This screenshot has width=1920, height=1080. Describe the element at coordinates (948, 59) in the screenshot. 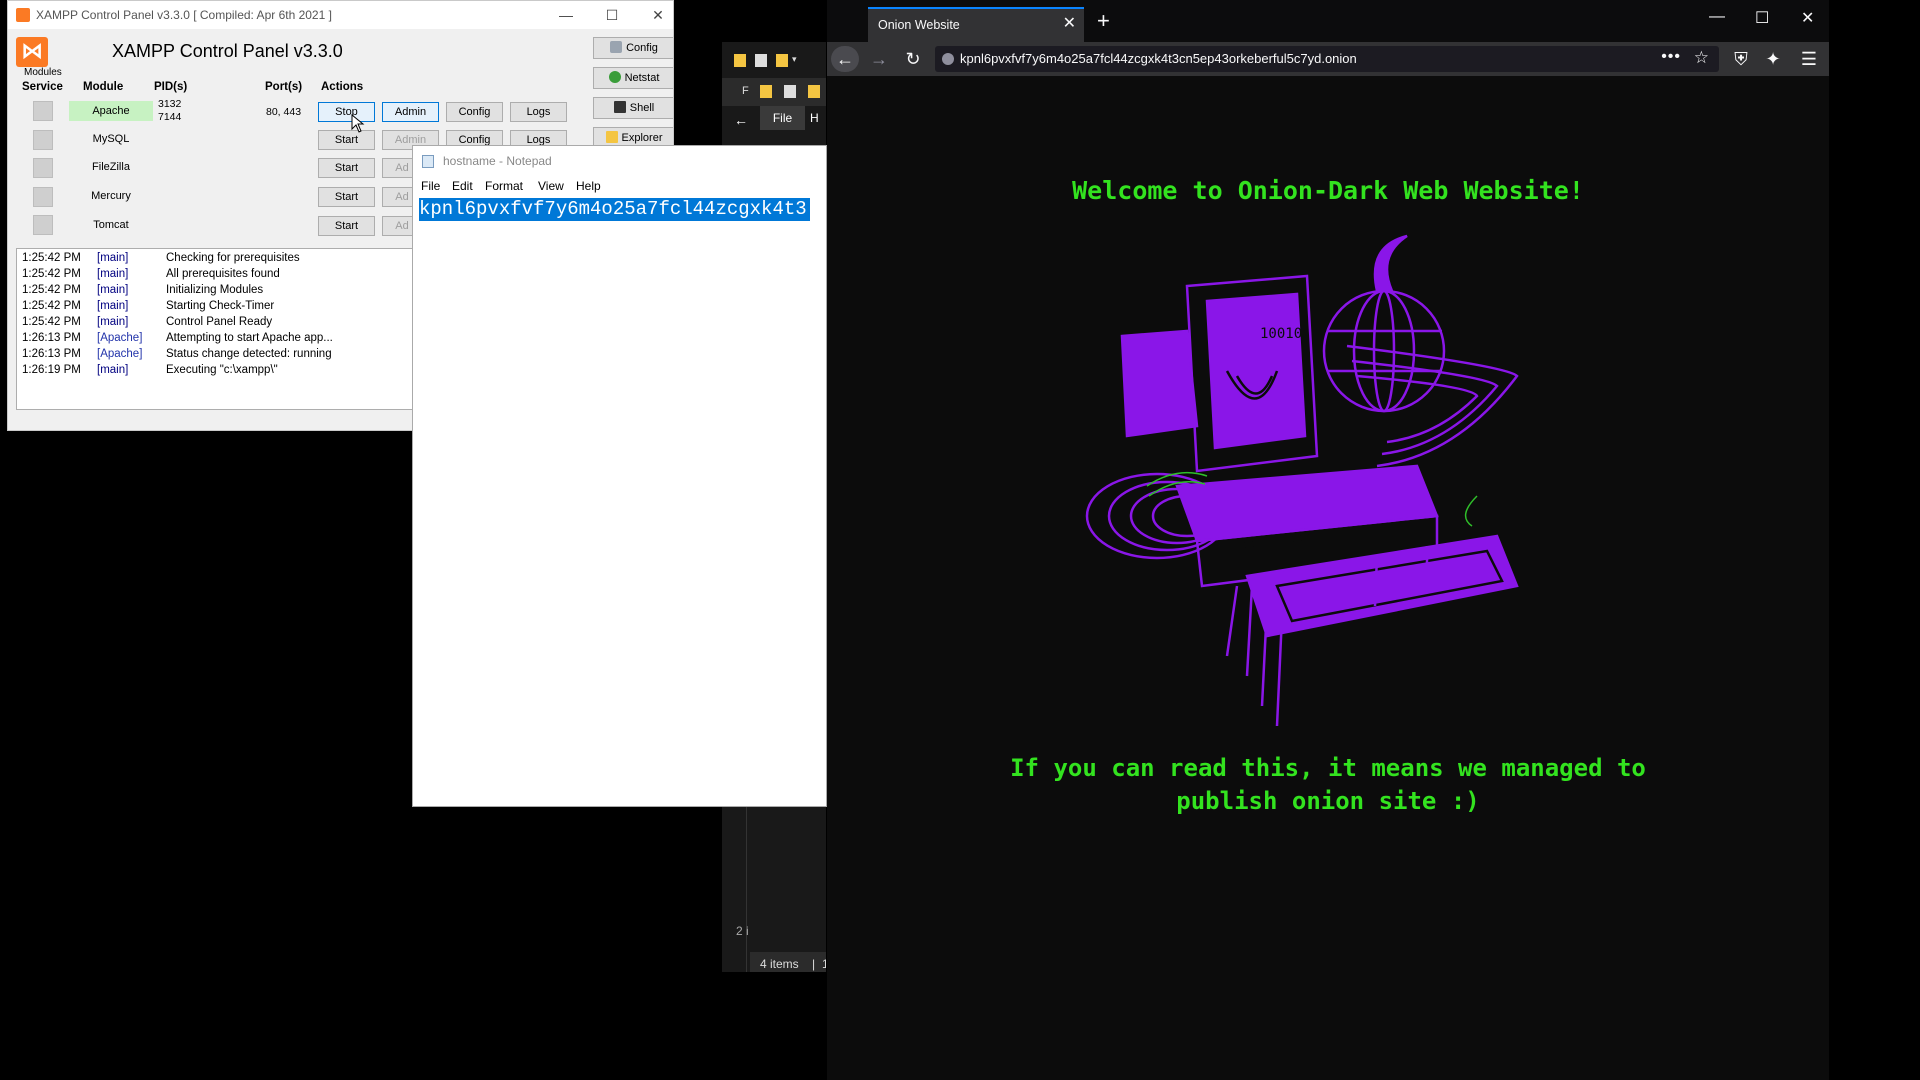

I see `info-icon` at that location.